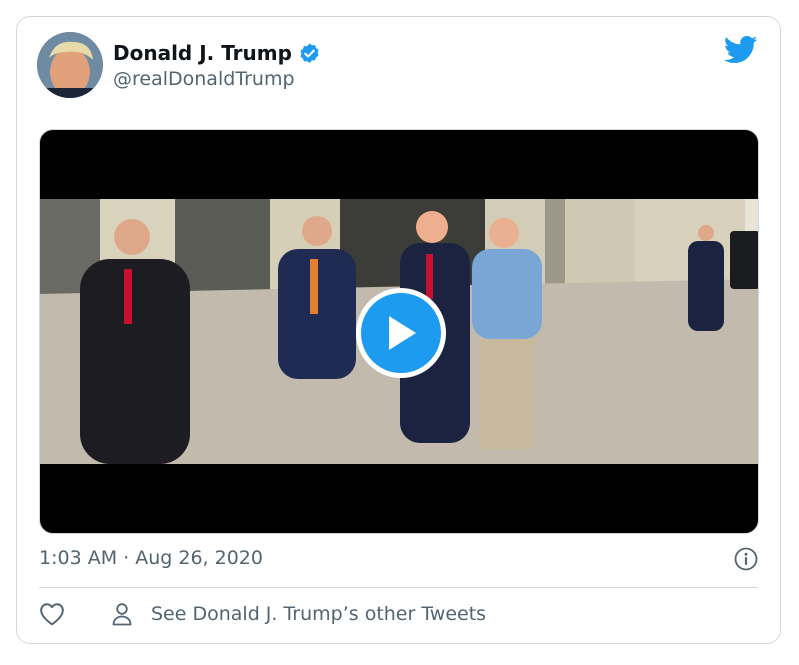  What do you see at coordinates (318, 614) in the screenshot?
I see `see-other-tweets-link: See Donald J. Trump’s other Tweets` at bounding box center [318, 614].